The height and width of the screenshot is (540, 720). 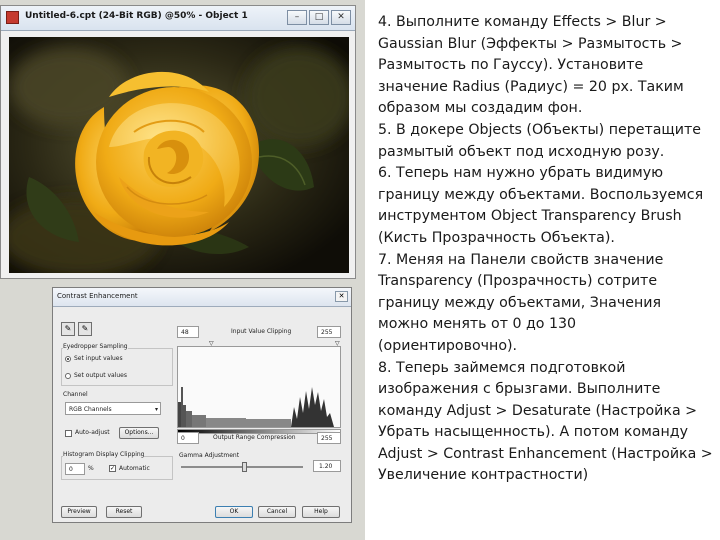 I want to click on dialog-titlebar: Contrast Enhancement ✕, so click(x=202, y=297).